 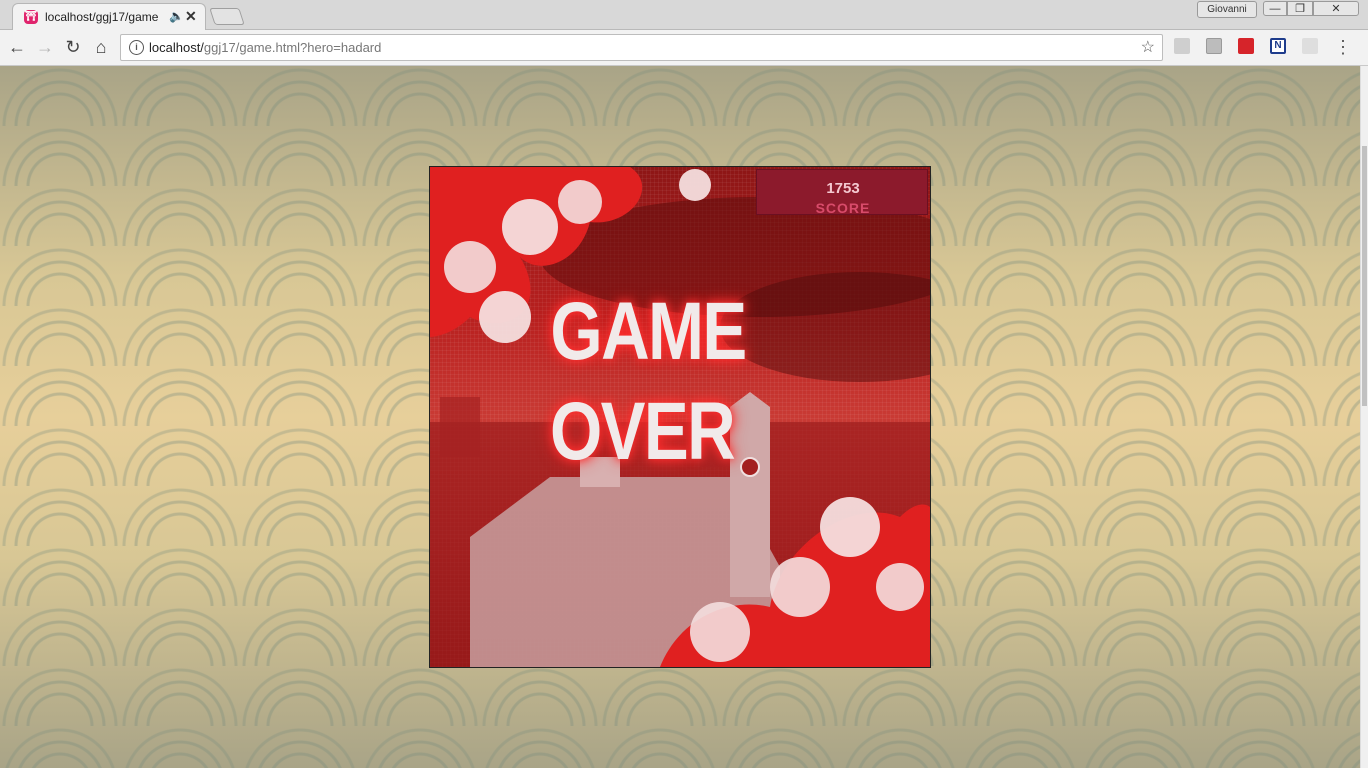 What do you see at coordinates (1278, 46) in the screenshot?
I see `n-extension-icon: N` at bounding box center [1278, 46].